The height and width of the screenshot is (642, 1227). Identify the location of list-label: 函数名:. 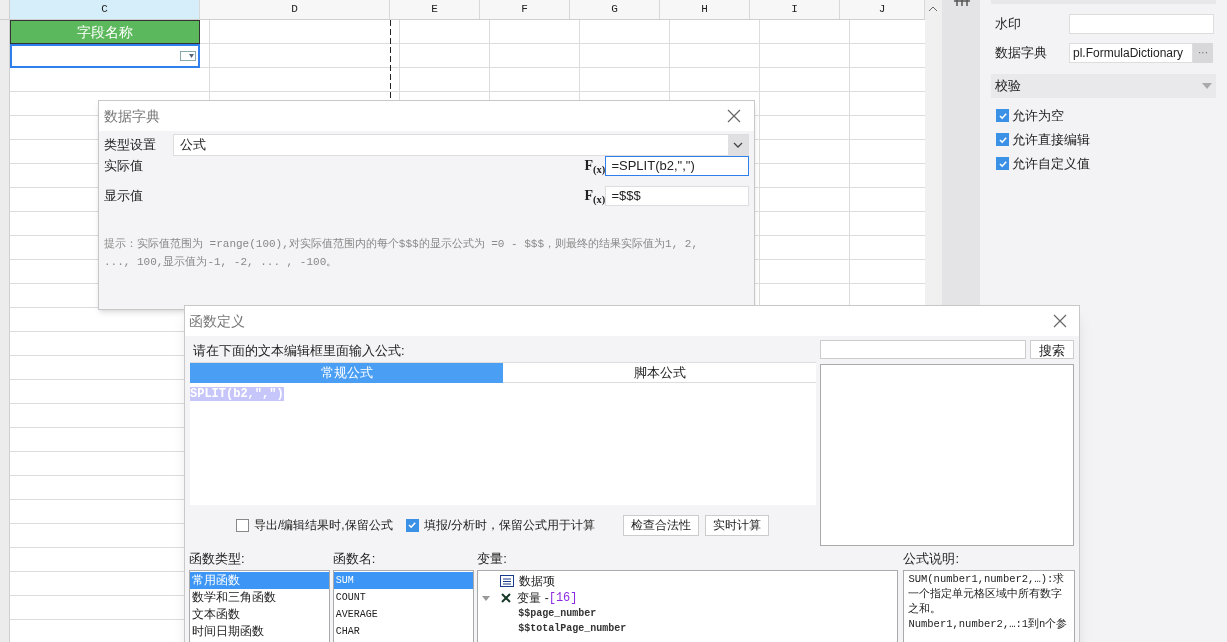
(354, 559).